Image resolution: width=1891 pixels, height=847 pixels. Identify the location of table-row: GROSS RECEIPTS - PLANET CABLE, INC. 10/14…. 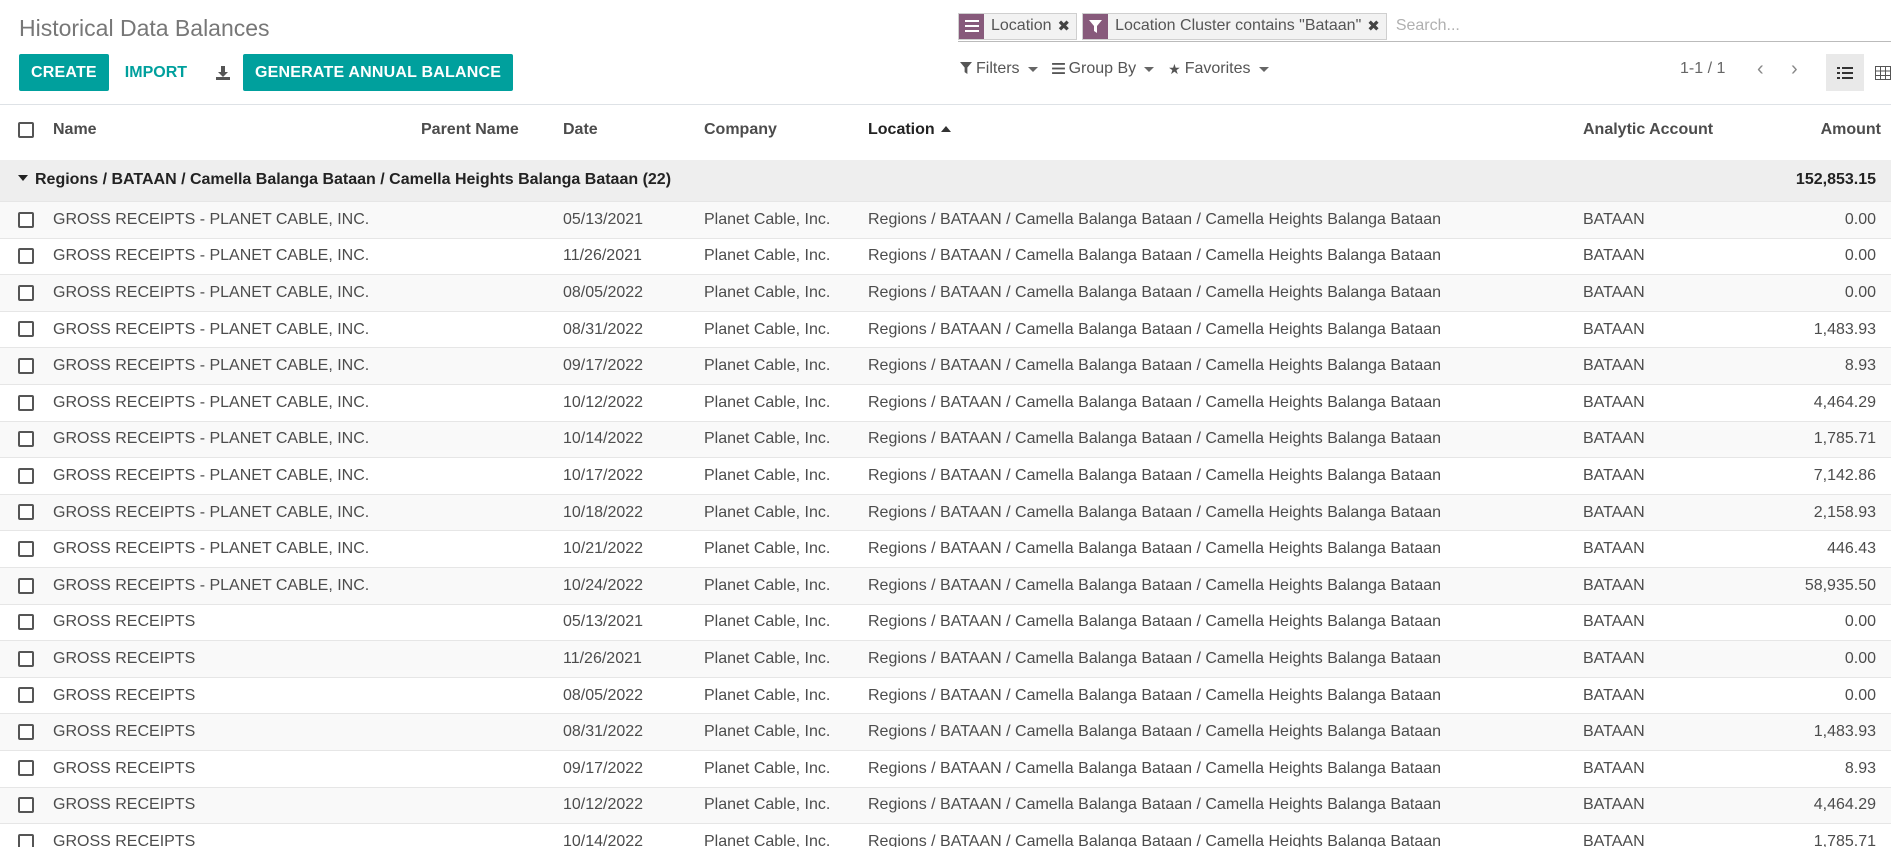
(945, 439).